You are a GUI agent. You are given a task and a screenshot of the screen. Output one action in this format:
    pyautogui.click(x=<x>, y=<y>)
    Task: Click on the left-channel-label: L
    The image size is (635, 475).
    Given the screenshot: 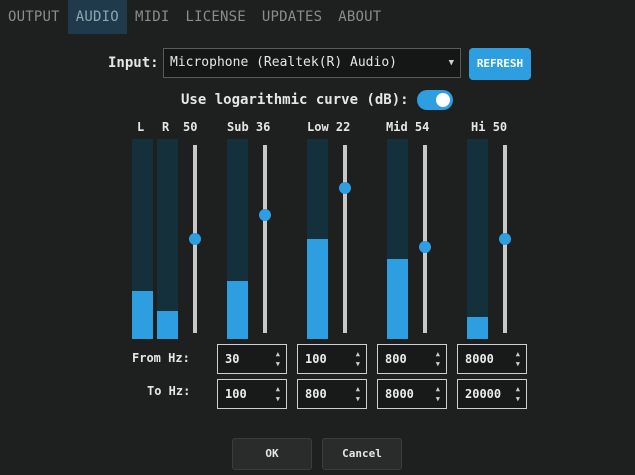 What is the action you would take?
    pyautogui.click(x=141, y=127)
    